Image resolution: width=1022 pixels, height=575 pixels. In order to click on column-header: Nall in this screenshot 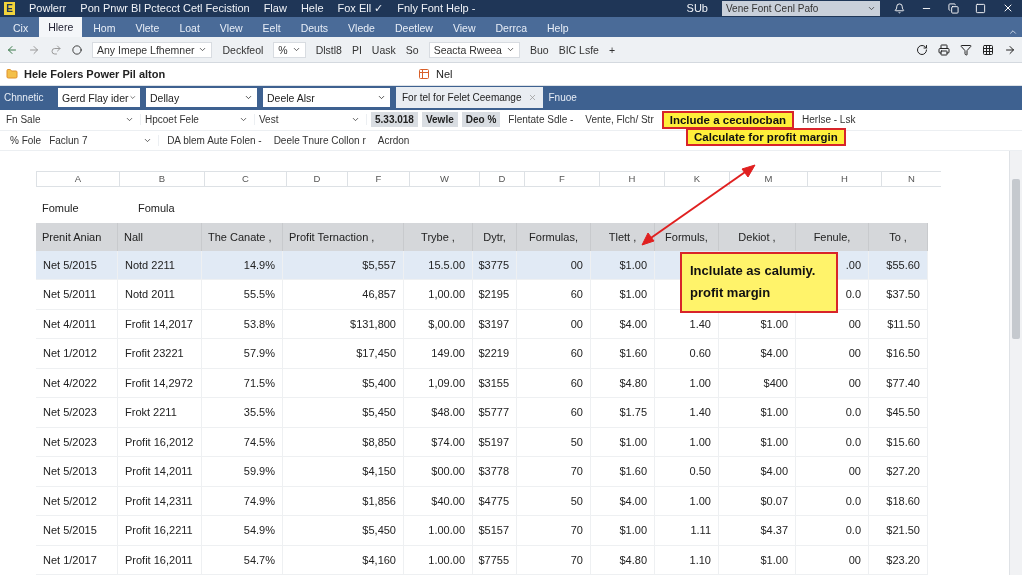, I will do `click(160, 236)`.